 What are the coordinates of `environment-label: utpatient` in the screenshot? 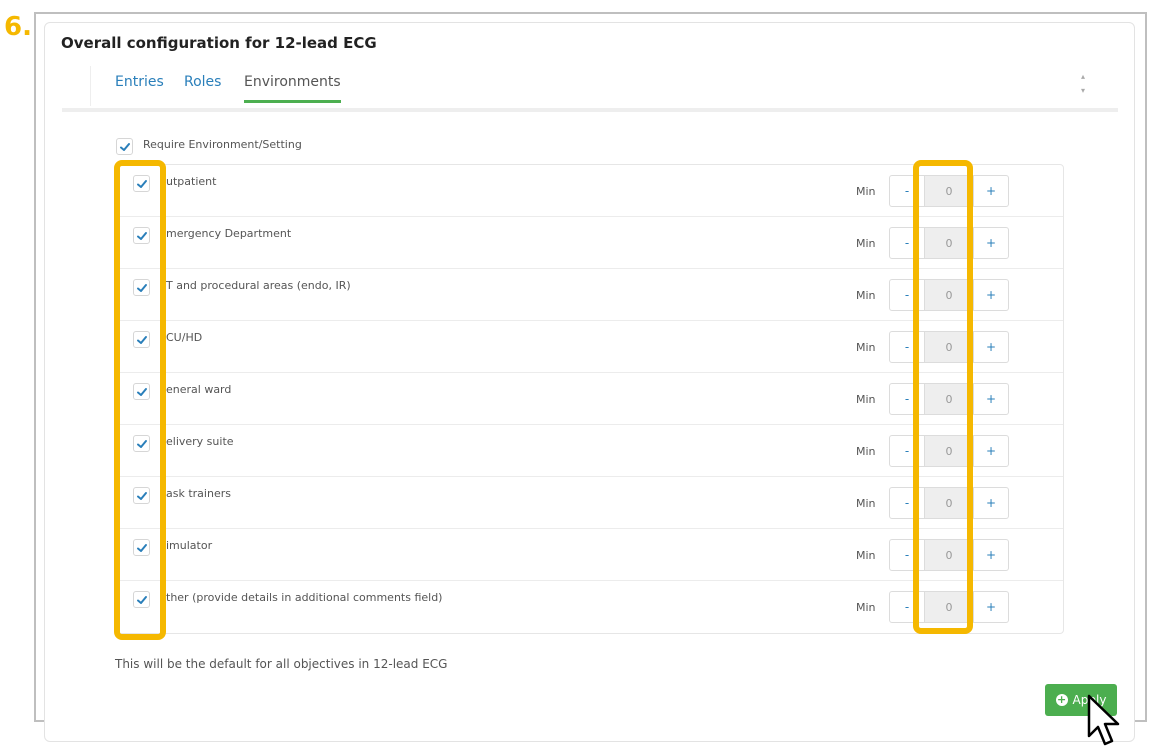 It's located at (191, 181).